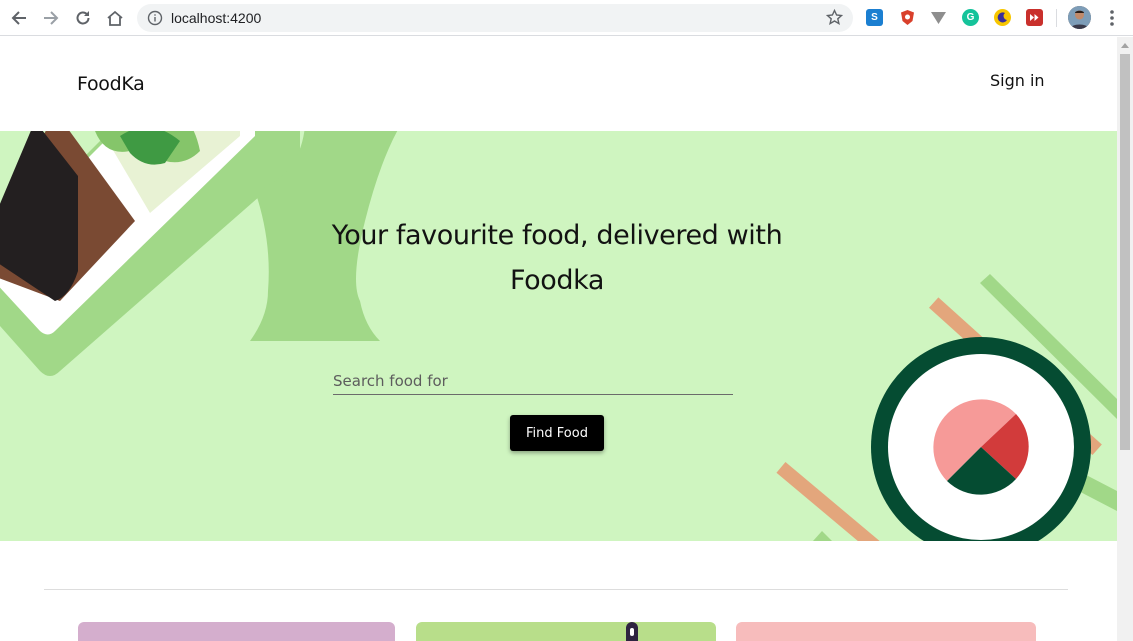 Image resolution: width=1133 pixels, height=641 pixels. I want to click on profile-avatar, so click(1079, 17).